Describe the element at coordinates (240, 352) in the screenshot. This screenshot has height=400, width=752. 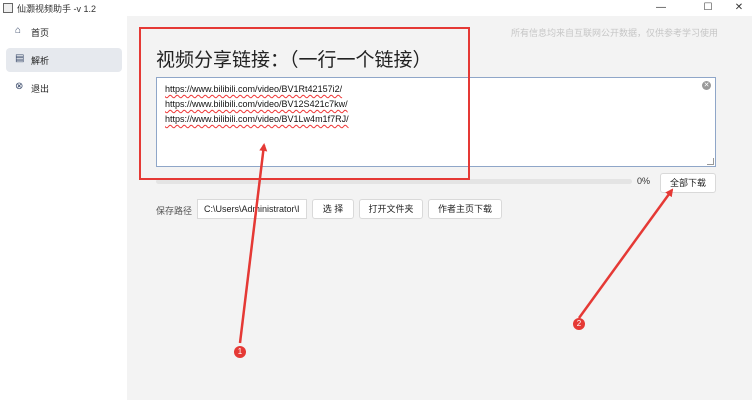
I see `annotation-badge-1: 1` at that location.